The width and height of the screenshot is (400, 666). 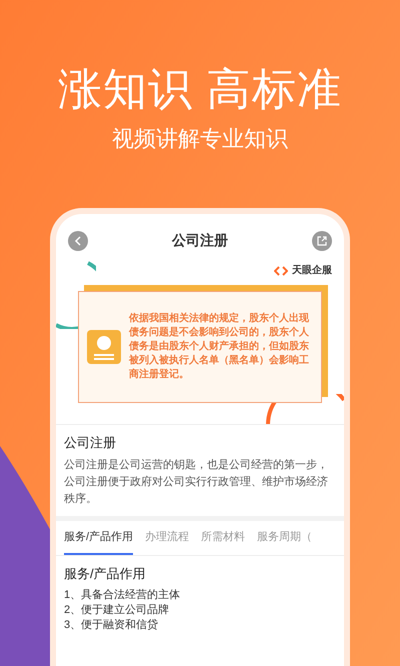 What do you see at coordinates (123, 595) in the screenshot?
I see `list-item: 1、具备合法经营的主体` at bounding box center [123, 595].